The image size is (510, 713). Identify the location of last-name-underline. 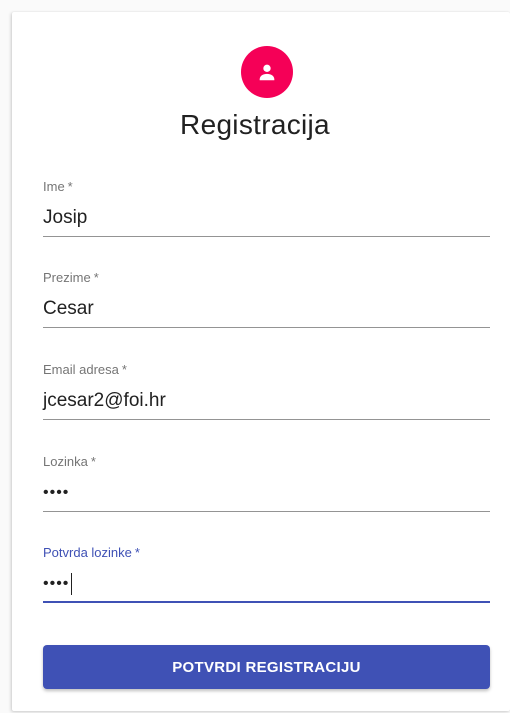
(266, 327).